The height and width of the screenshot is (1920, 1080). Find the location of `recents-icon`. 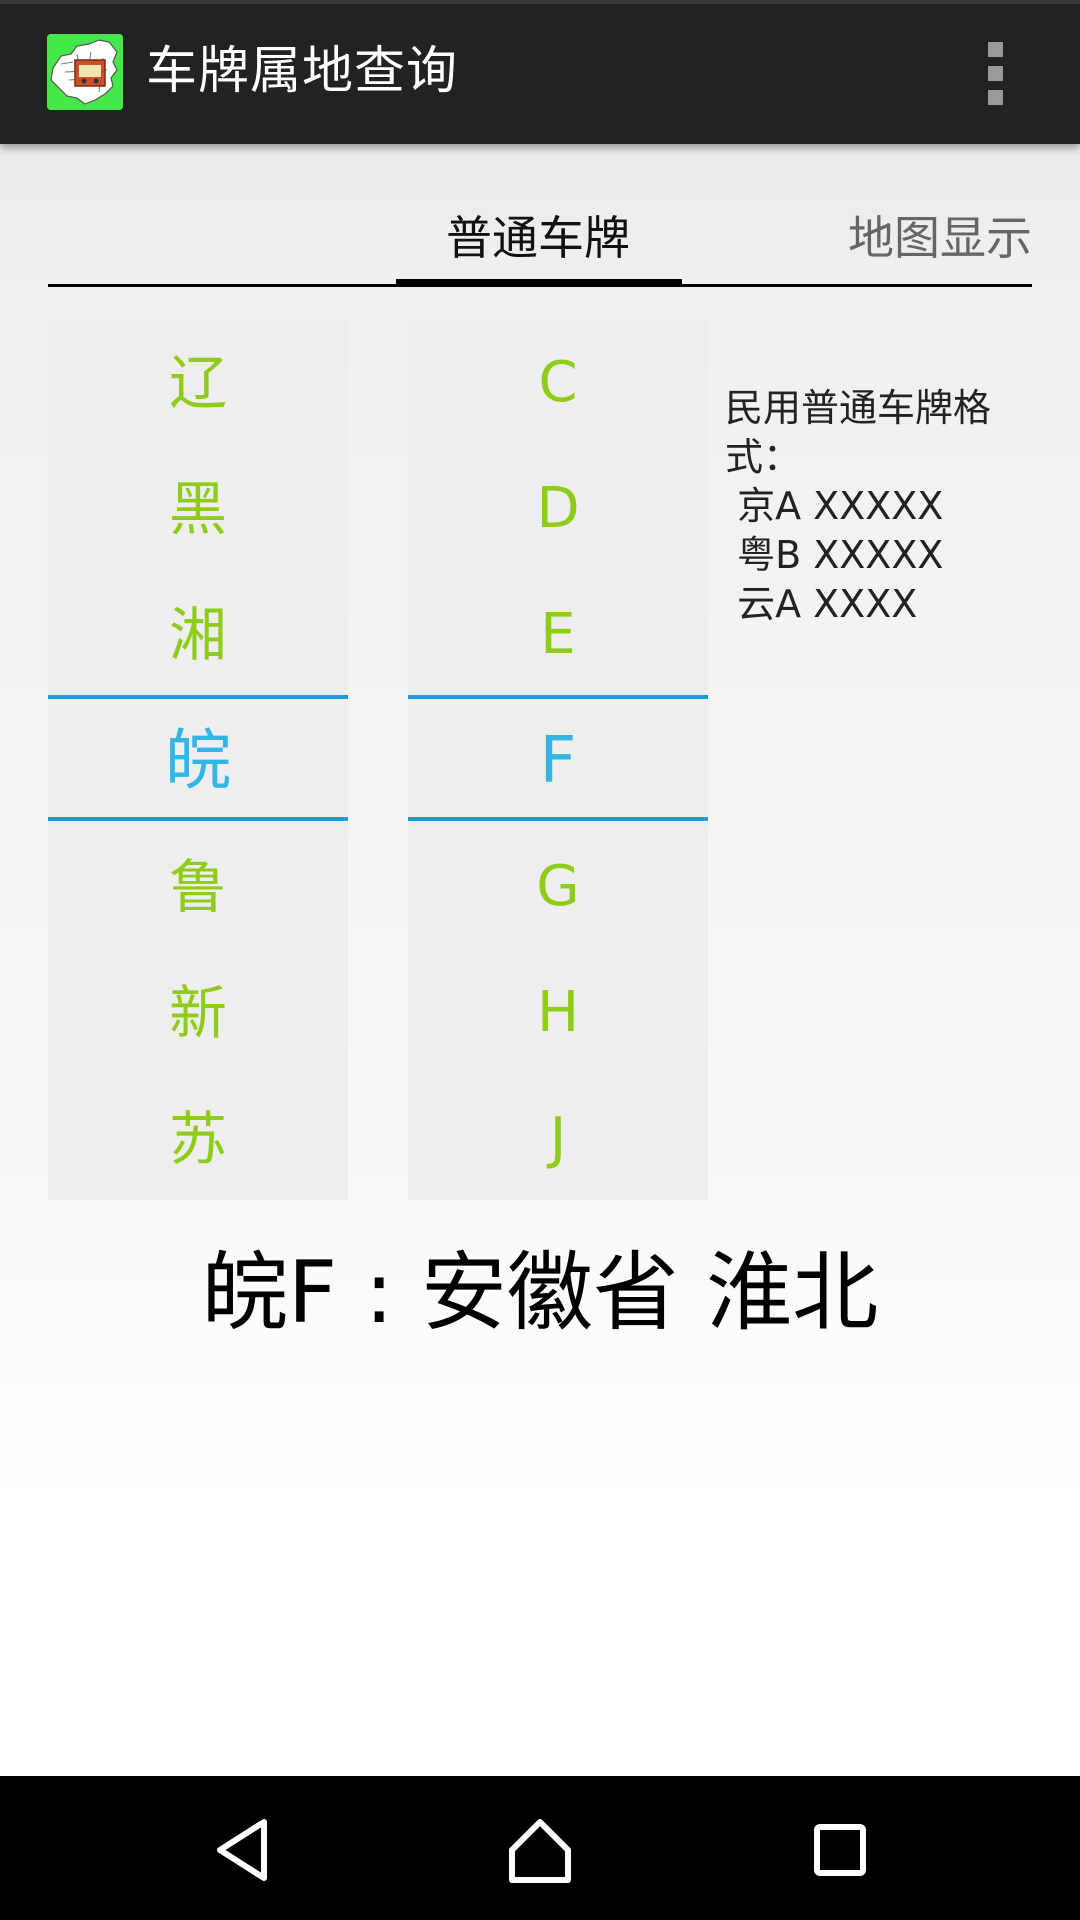

recents-icon is located at coordinates (840, 1850).